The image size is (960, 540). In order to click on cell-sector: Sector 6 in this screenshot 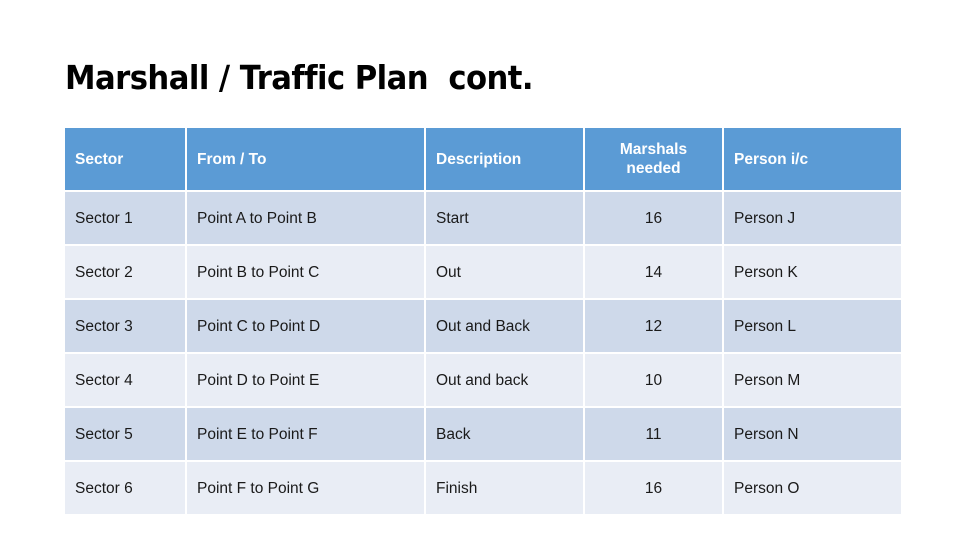, I will do `click(125, 488)`.